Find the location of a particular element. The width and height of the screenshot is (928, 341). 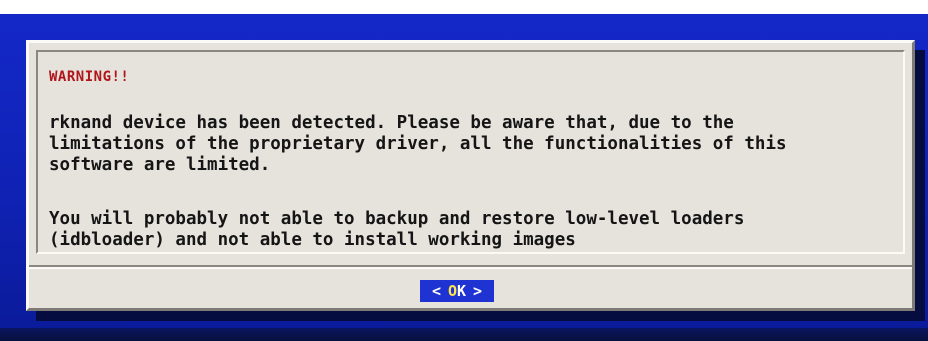

ok-button-label: OK is located at coordinates (457, 291).